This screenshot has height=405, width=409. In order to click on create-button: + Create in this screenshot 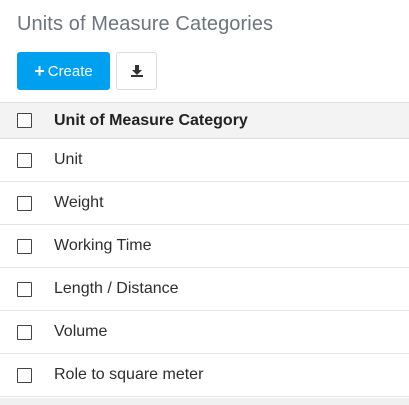, I will do `click(63, 71)`.